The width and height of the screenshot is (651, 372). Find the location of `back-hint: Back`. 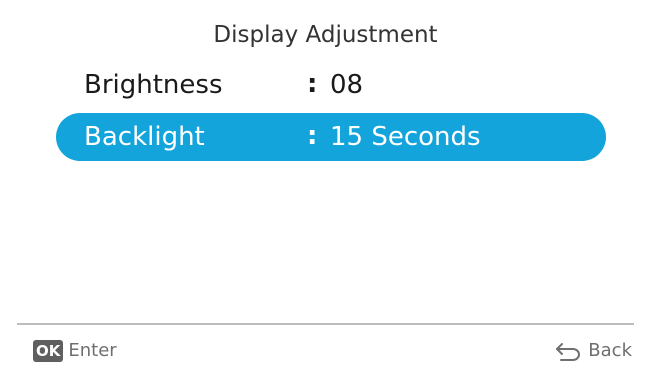

back-hint: Back is located at coordinates (593, 351).